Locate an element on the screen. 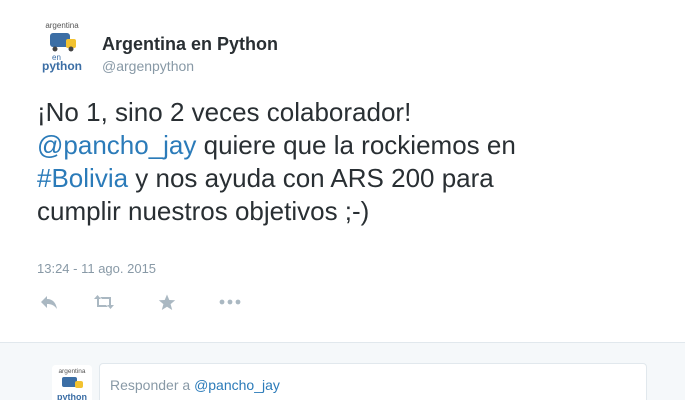  reply-placeholder-prefix: Responder a is located at coordinates (152, 385).